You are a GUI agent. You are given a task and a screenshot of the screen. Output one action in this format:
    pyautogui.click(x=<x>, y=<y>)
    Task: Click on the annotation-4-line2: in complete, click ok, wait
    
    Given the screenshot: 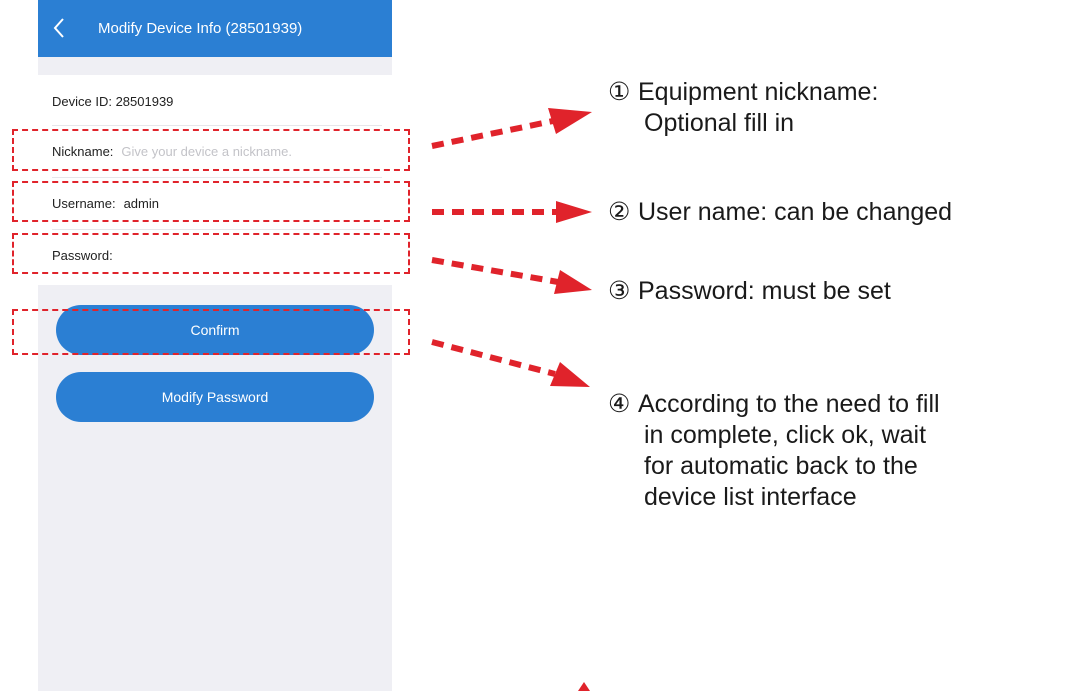 What is the action you would take?
    pyautogui.click(x=785, y=435)
    